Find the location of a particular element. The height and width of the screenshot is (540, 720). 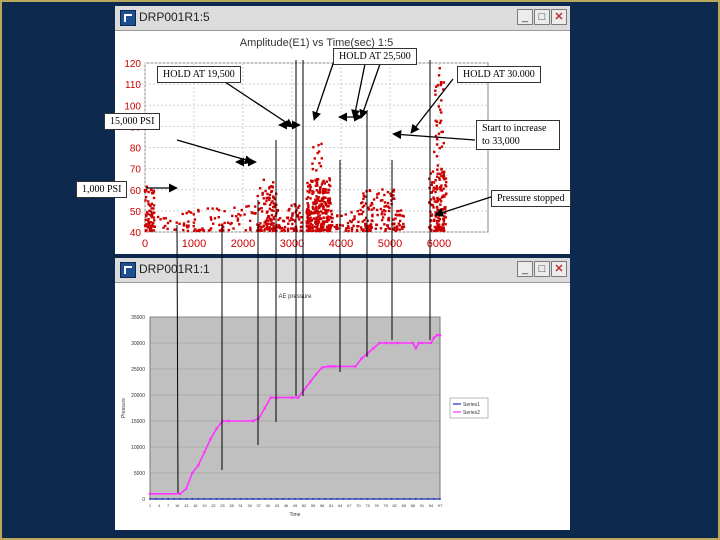

callout-15000-psi: 15,000 PSI is located at coordinates (132, 121).